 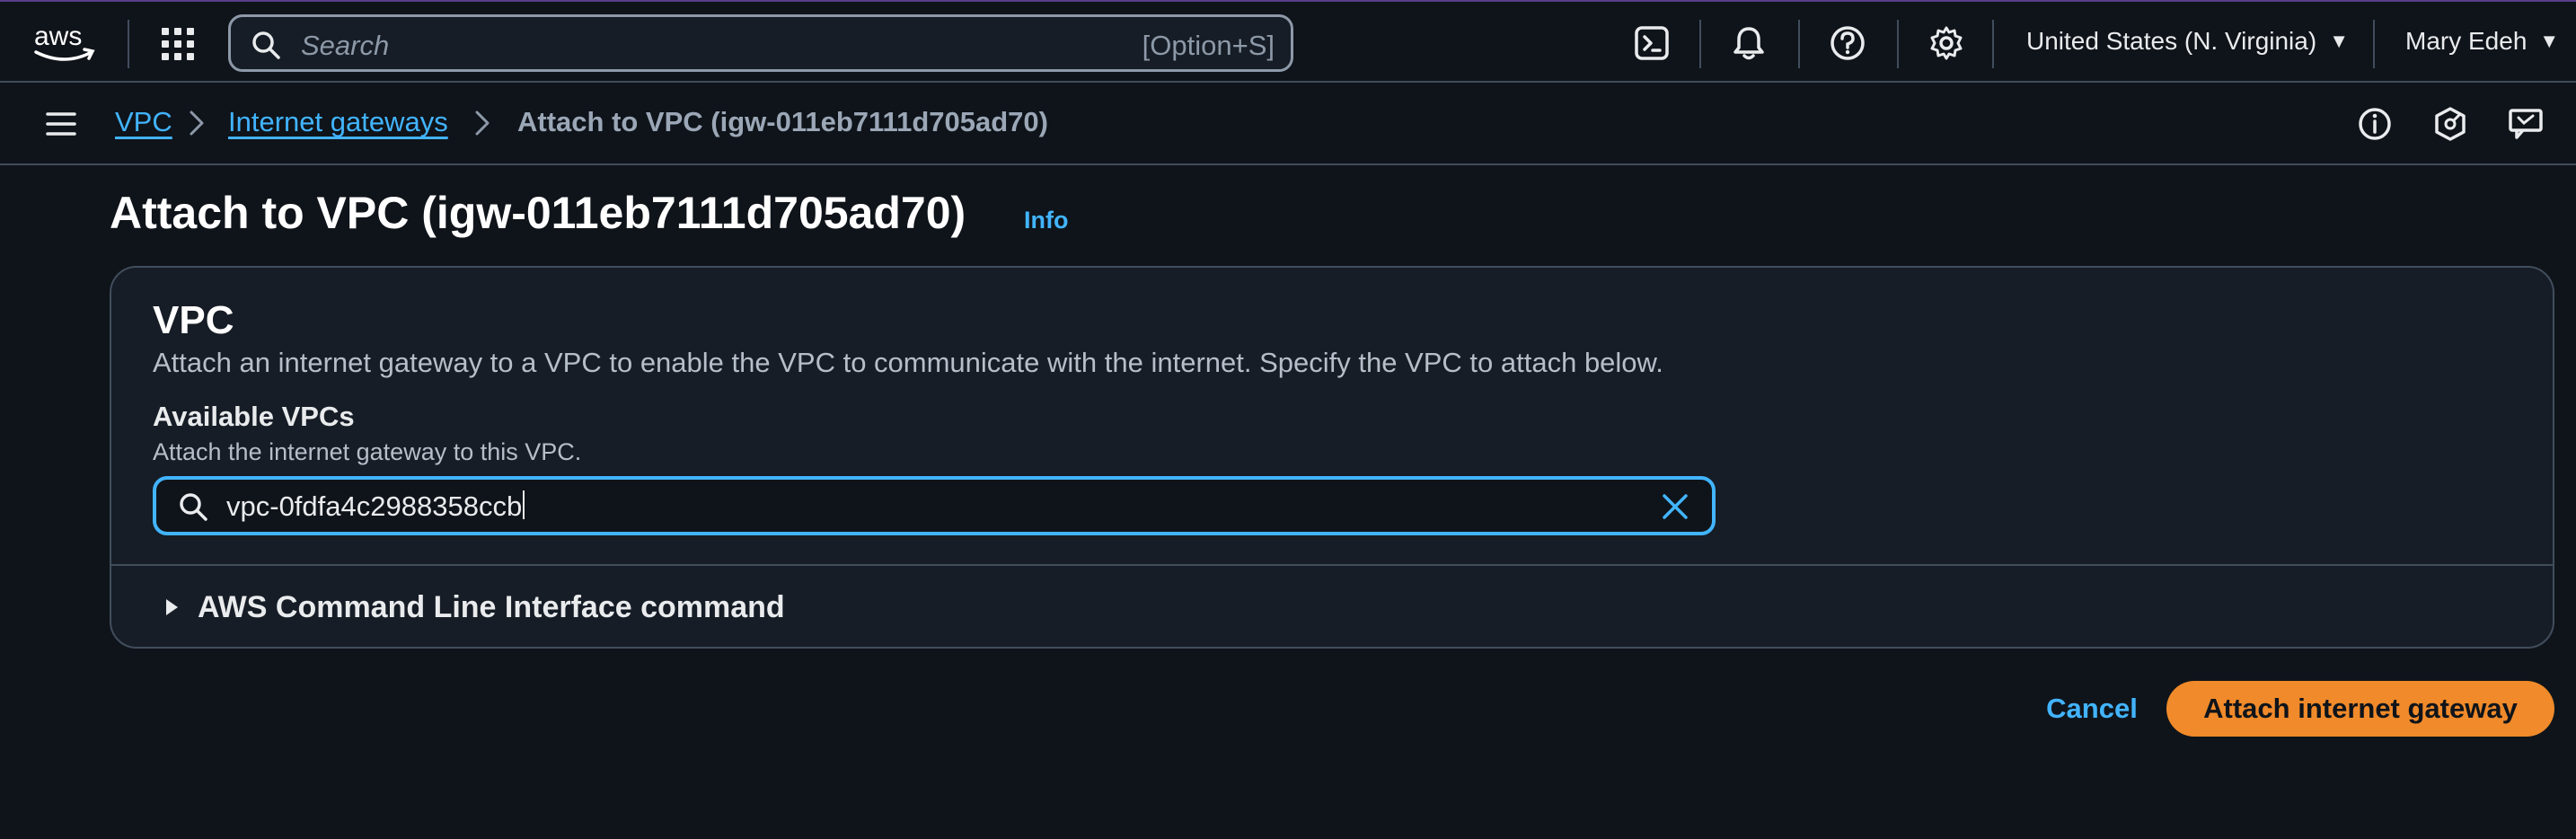 What do you see at coordinates (760, 43) in the screenshot?
I see `global-search-input: Search [Option+S]` at bounding box center [760, 43].